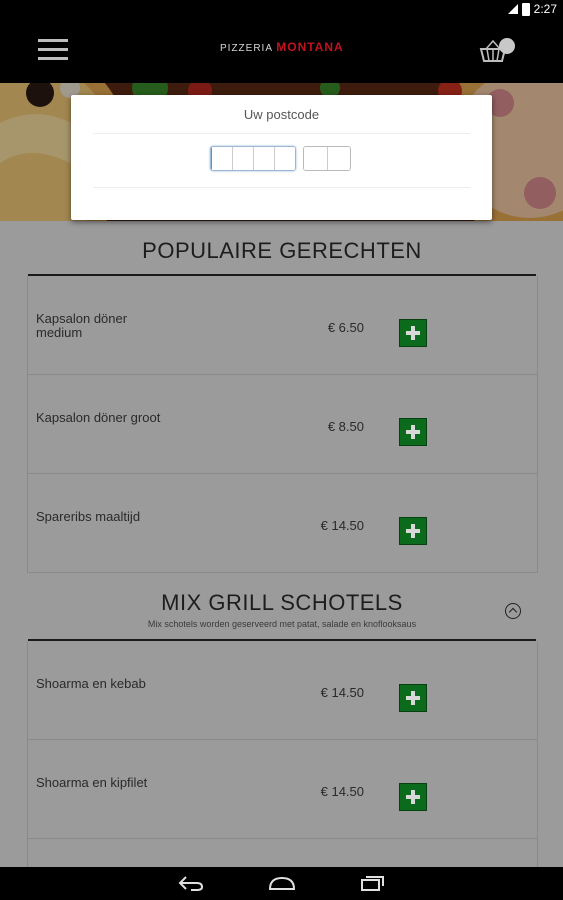  What do you see at coordinates (281, 10) in the screenshot?
I see `status-bar: 2:27` at bounding box center [281, 10].